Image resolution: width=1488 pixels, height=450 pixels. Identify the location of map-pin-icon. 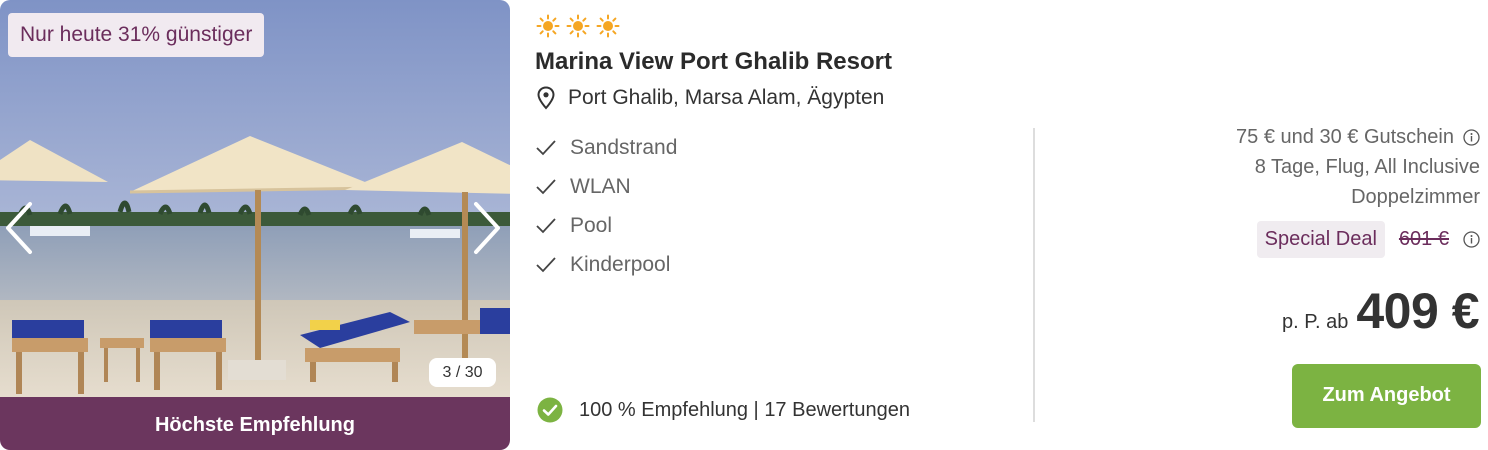
(546, 98).